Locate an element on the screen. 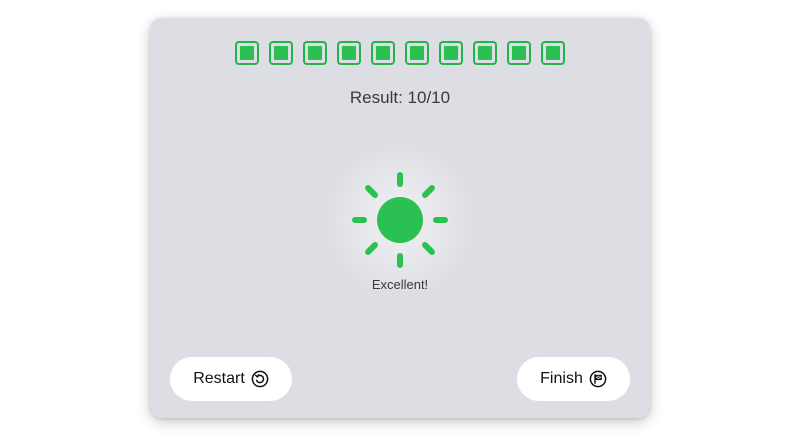 The image size is (800, 440). restart-button-label: Restart is located at coordinates (219, 378).